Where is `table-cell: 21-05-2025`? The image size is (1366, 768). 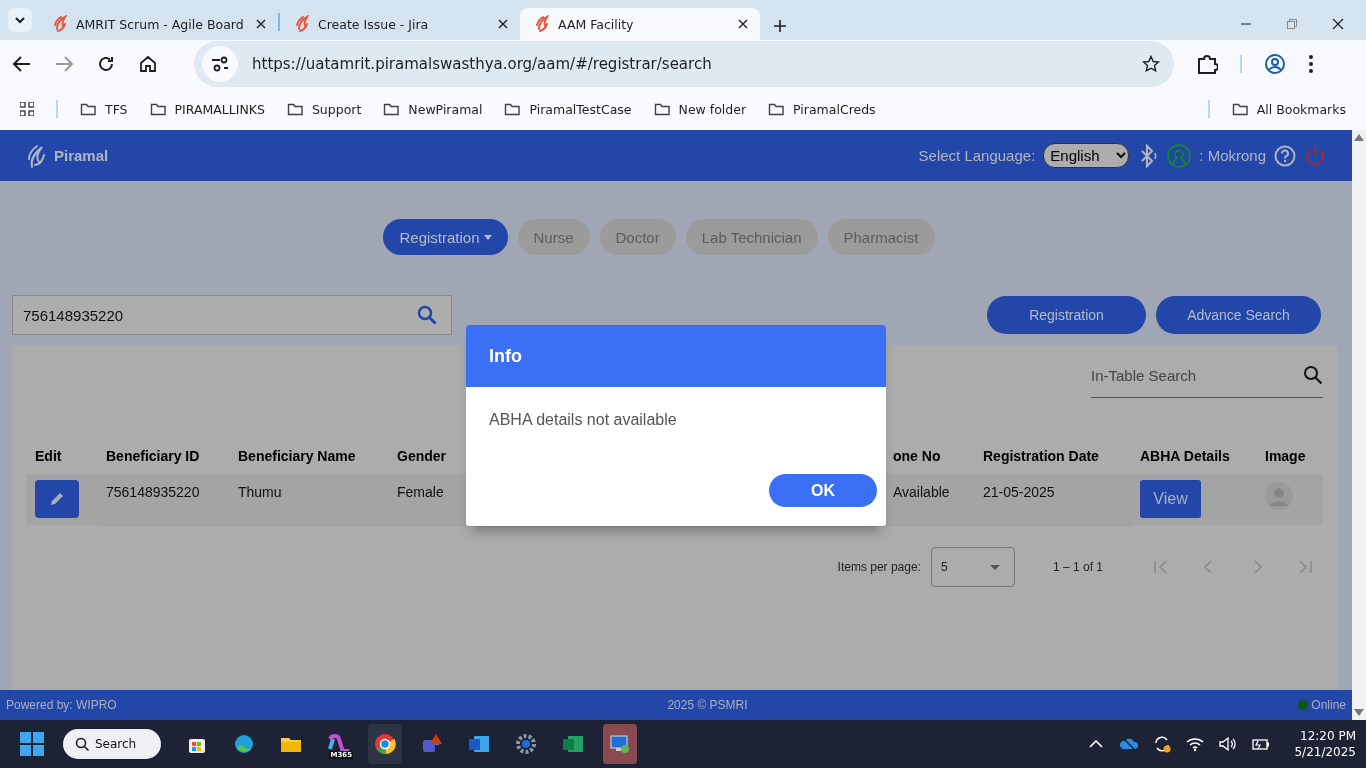 table-cell: 21-05-2025 is located at coordinates (1019, 492).